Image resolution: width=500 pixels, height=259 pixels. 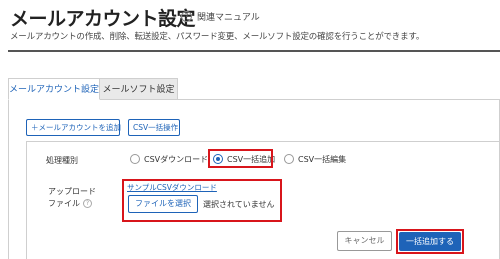 I want to click on radio-label: CSV一括編集, so click(x=322, y=159).